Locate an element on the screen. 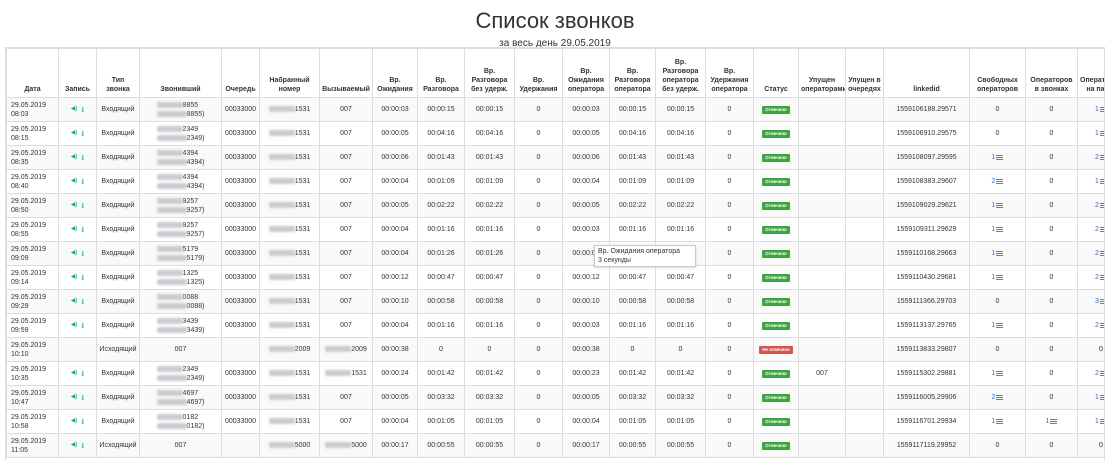 Image resolution: width=1110 pixels, height=461 pixels. column-header: Вр. Удержания is located at coordinates (538, 73).